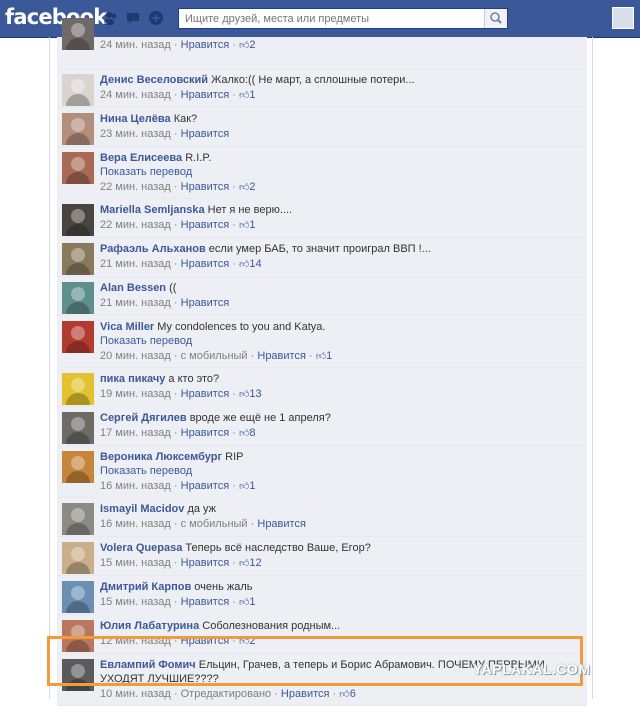 The width and height of the screenshot is (640, 706). What do you see at coordinates (142, 509) in the screenshot?
I see `commenter-name: Ismayil Macidov` at bounding box center [142, 509].